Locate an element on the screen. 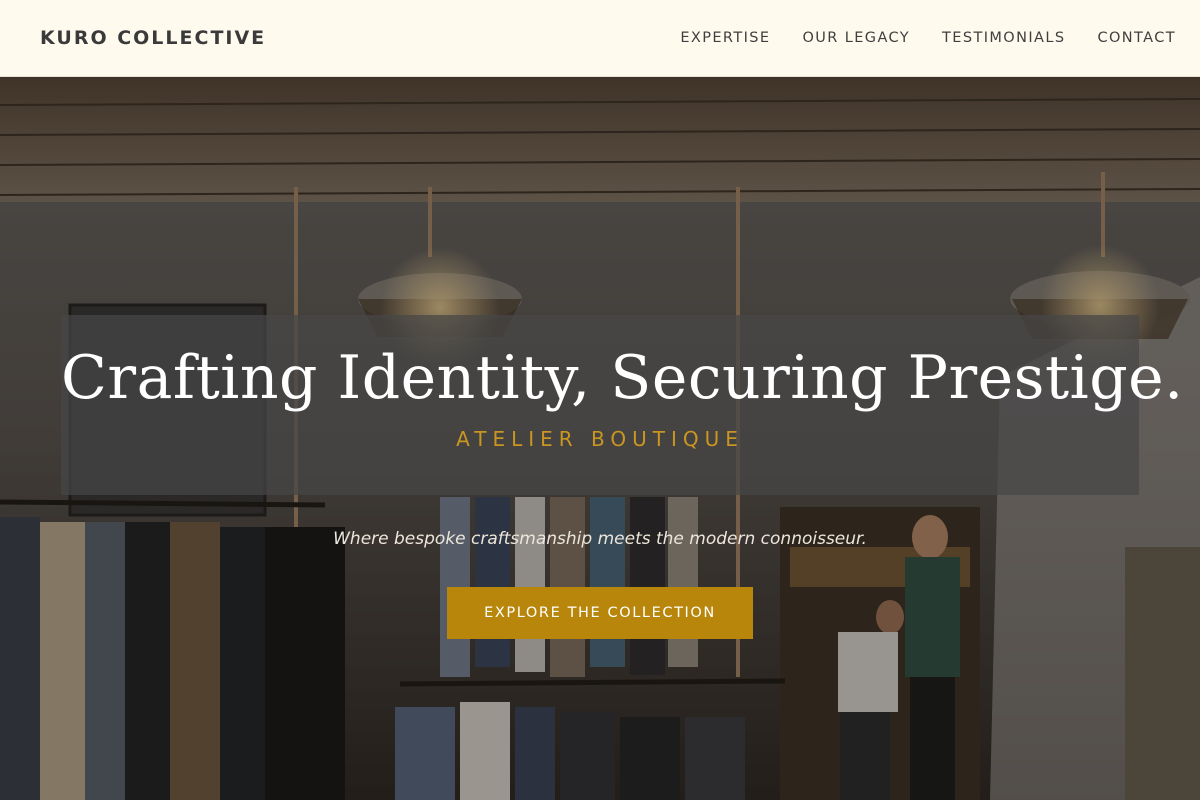 Image resolution: width=1200 pixels, height=800 pixels. hero-title: Crafting Identity, Securing Prestige. is located at coordinates (622, 378).